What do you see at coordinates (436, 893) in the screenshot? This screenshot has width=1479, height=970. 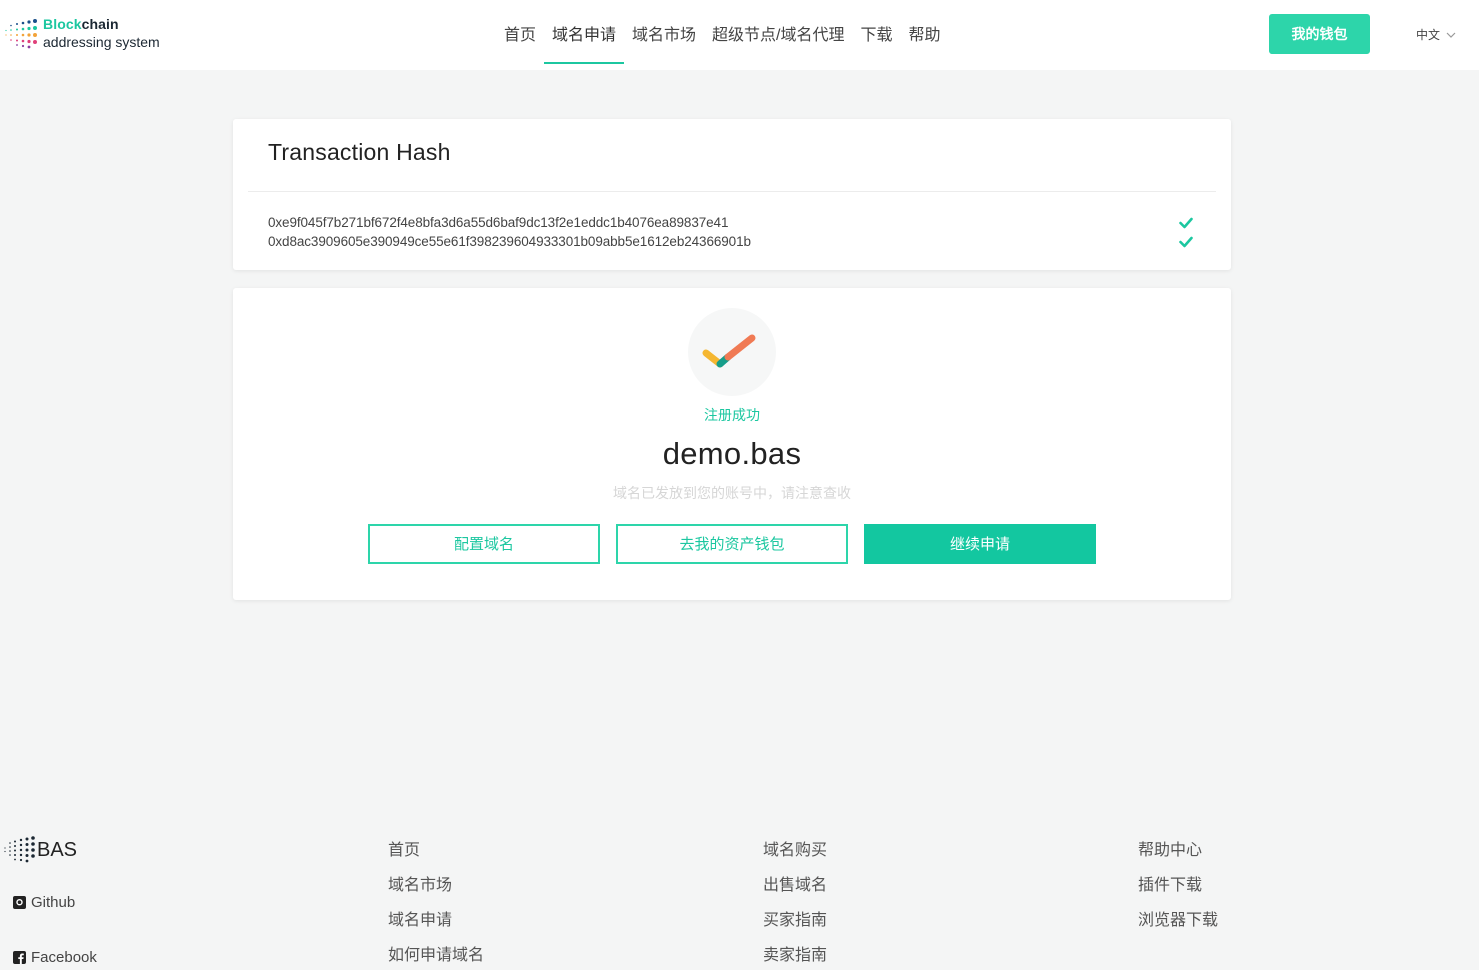 I see `footer-link-domain-market: 域名市场` at bounding box center [436, 893].